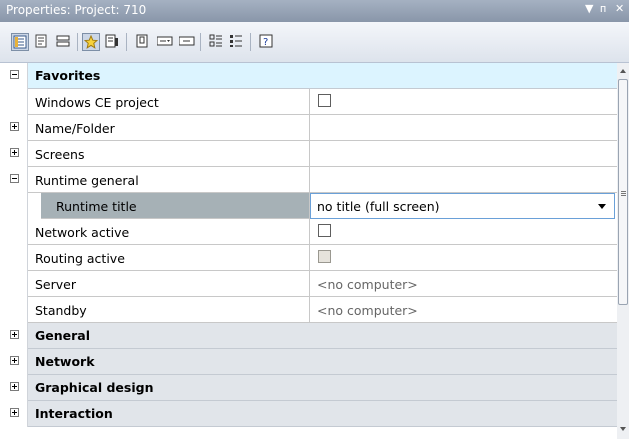  I want to click on category-general: General, so click(308, 336).